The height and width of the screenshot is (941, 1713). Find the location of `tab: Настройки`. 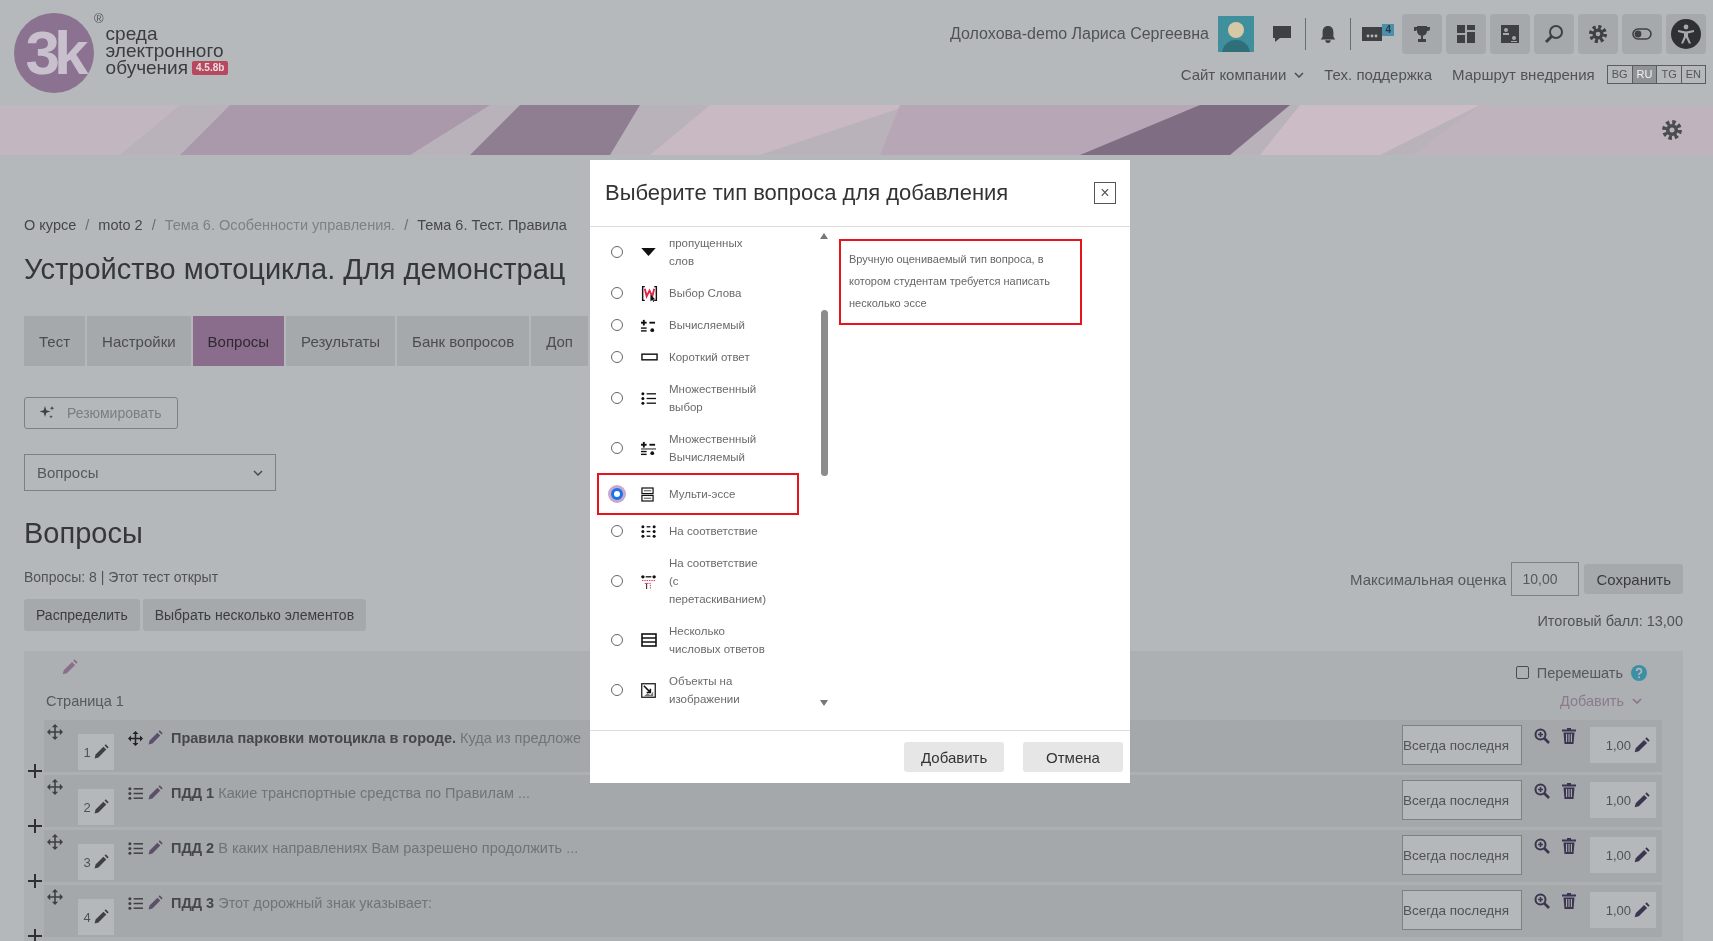

tab: Настройки is located at coordinates (139, 341).